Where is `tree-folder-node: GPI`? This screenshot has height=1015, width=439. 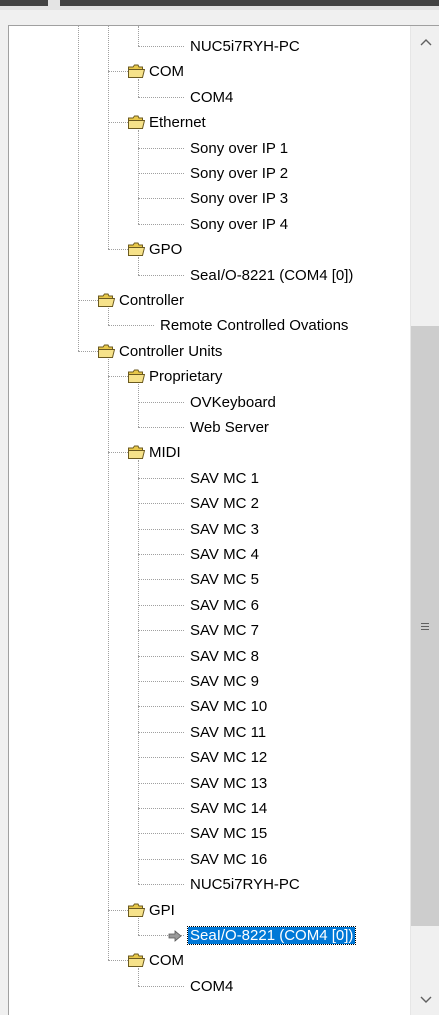
tree-folder-node: GPI is located at coordinates (209, 910).